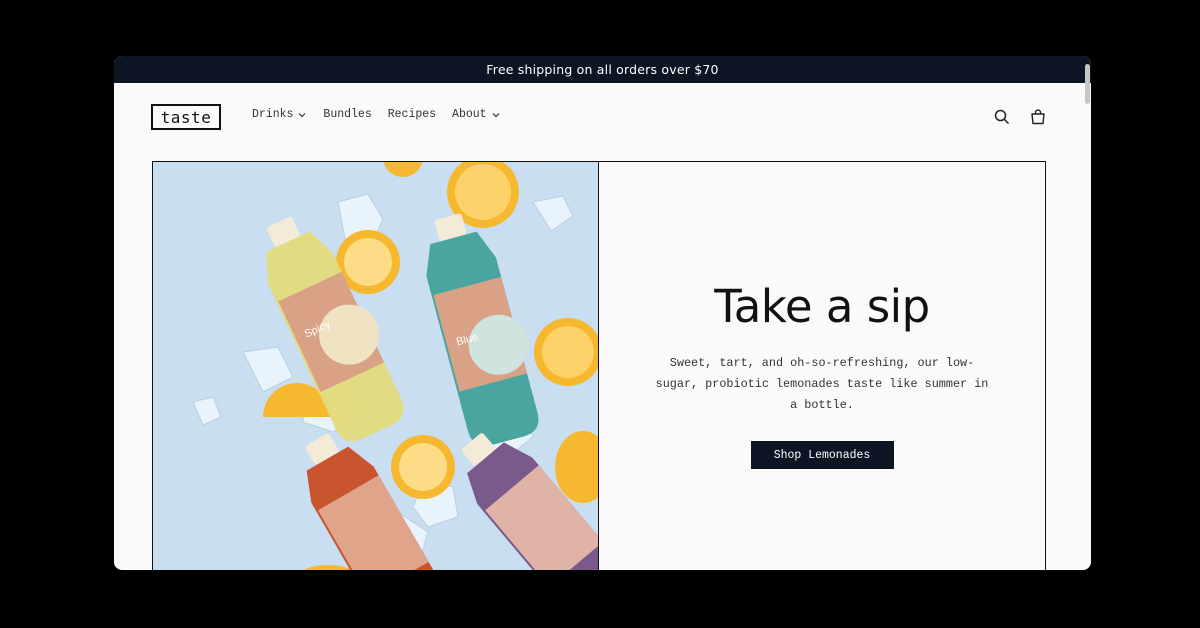 The height and width of the screenshot is (628, 1200). I want to click on nav-bundles-label: Bundles, so click(347, 114).